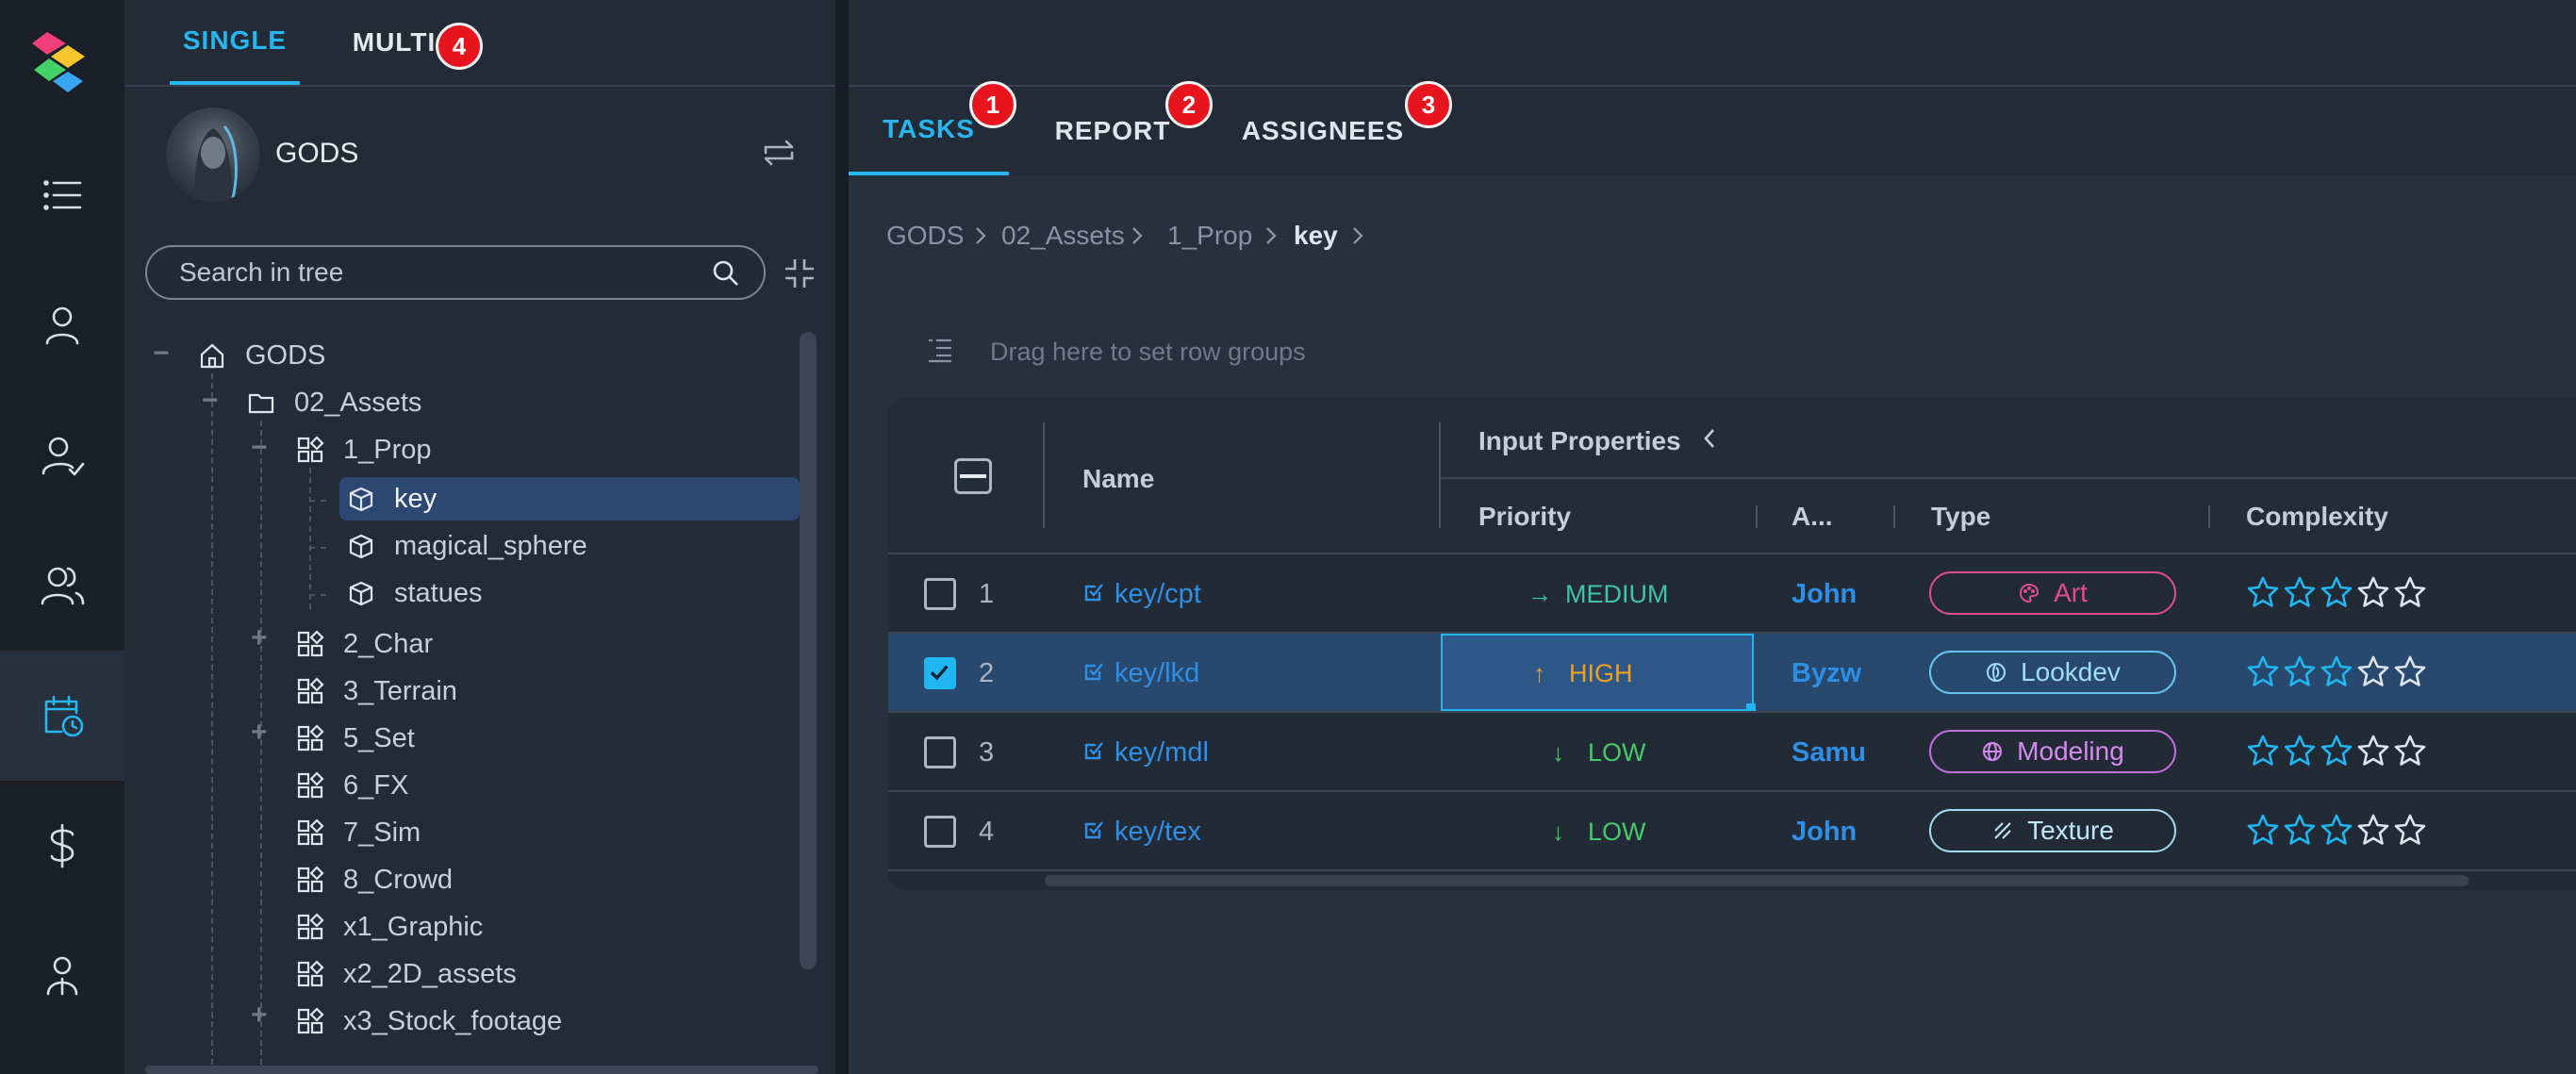 The width and height of the screenshot is (2576, 1074). What do you see at coordinates (1829, 673) in the screenshot?
I see `assignee-name: Byzw` at bounding box center [1829, 673].